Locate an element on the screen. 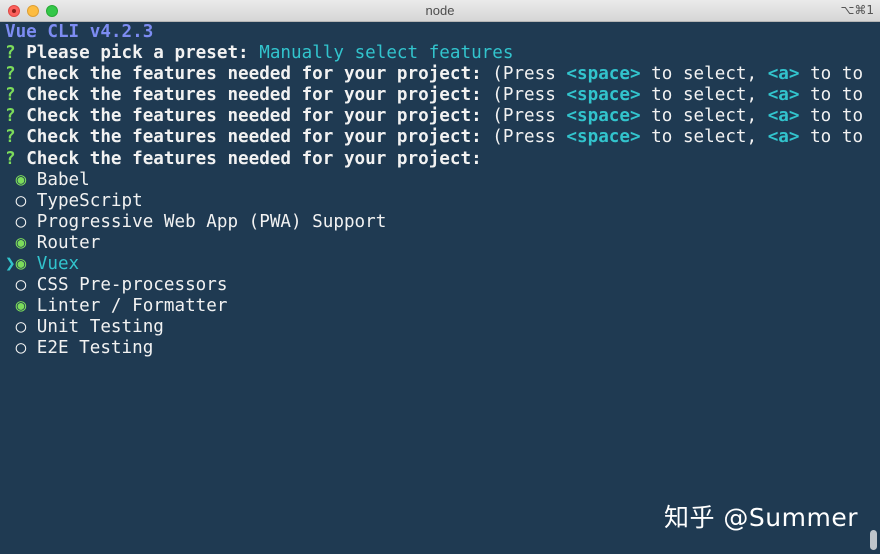 The height and width of the screenshot is (554, 880). feature-option: ○ E2E Testing is located at coordinates (436, 348).